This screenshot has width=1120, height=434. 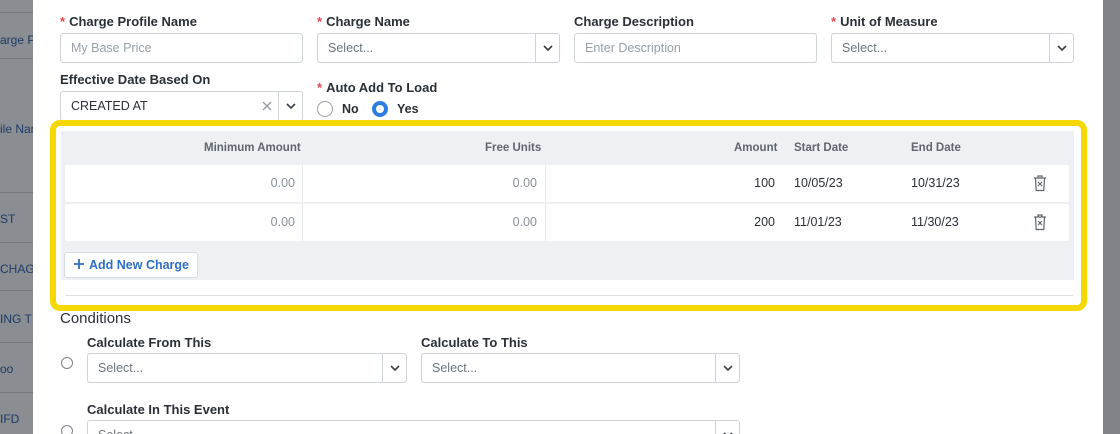 What do you see at coordinates (95, 318) in the screenshot?
I see `conditions-title: Conditions` at bounding box center [95, 318].